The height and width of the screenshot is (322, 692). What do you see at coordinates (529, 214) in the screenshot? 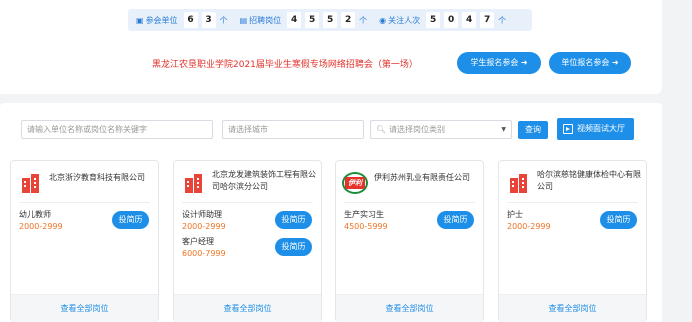
I see `job-title: 护士` at bounding box center [529, 214].